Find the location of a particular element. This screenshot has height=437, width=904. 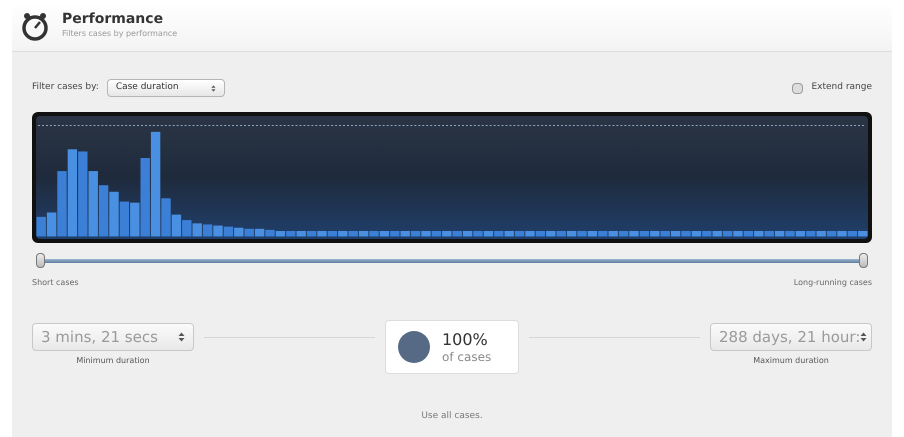

maximum-duration-select: 288 days, 21 hour: is located at coordinates (791, 337).